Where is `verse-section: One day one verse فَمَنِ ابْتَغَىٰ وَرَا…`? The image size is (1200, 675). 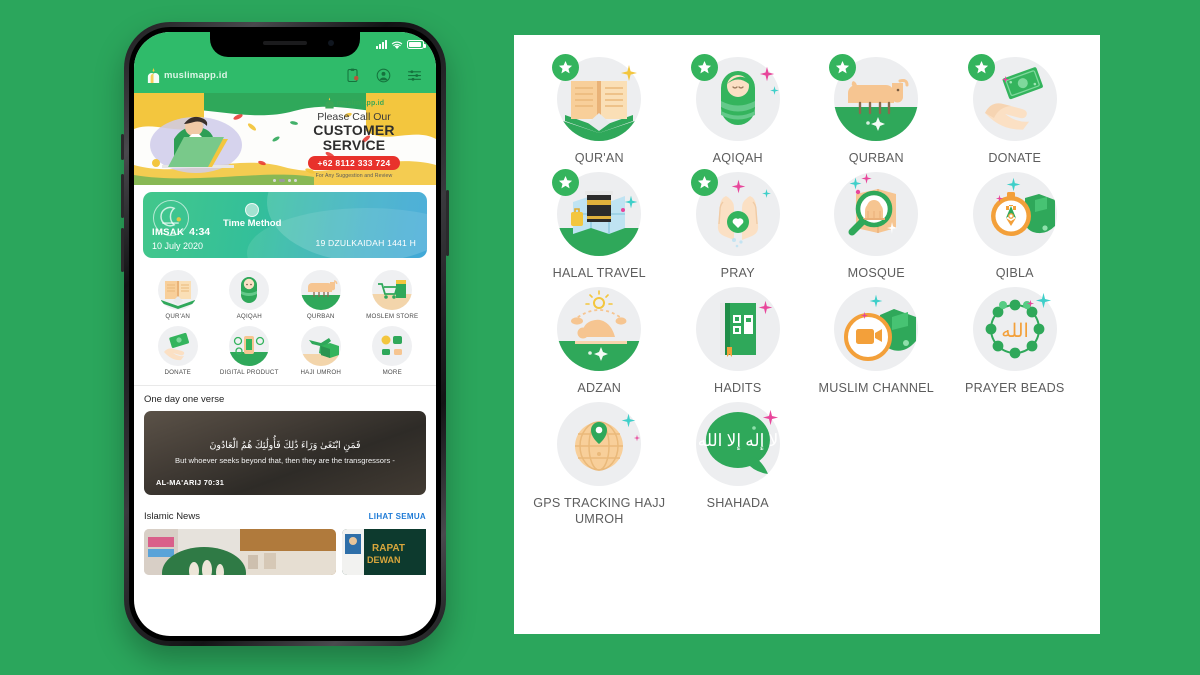
verse-section: One day one verse فَمَنِ ابْتَغَىٰ وَرَا… is located at coordinates (285, 445).